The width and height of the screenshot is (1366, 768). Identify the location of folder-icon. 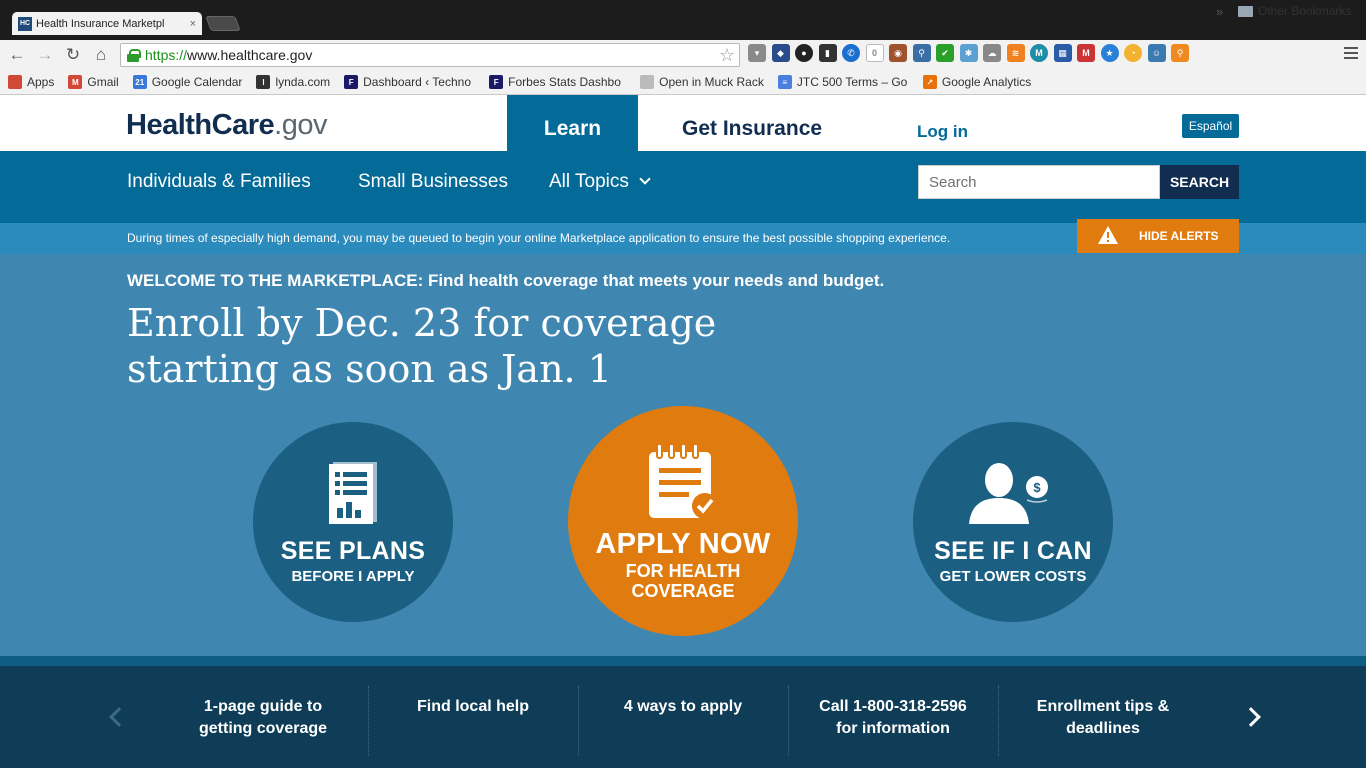
(1245, 11).